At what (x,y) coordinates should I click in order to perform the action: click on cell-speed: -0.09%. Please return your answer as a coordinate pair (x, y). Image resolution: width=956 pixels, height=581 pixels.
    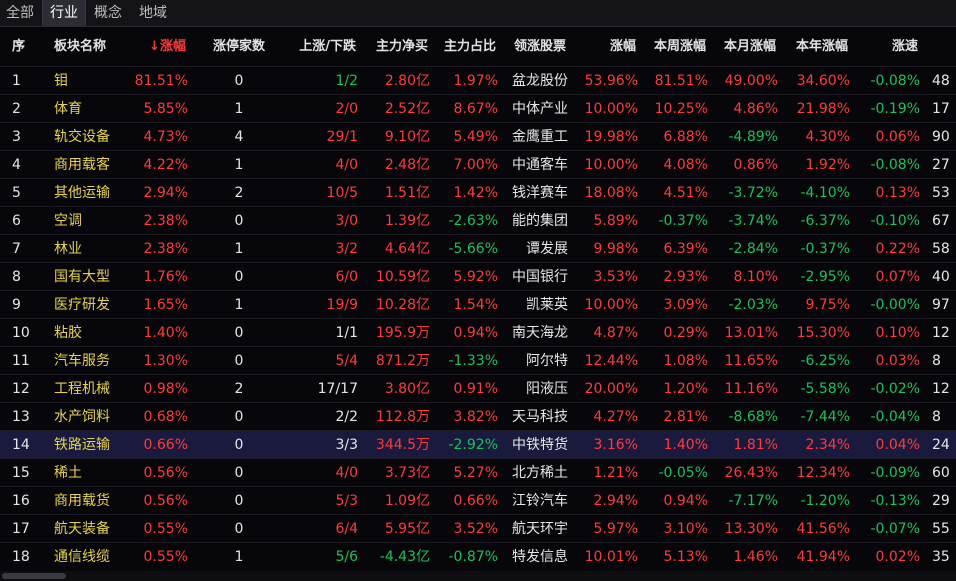
    Looking at the image, I should click on (895, 473).